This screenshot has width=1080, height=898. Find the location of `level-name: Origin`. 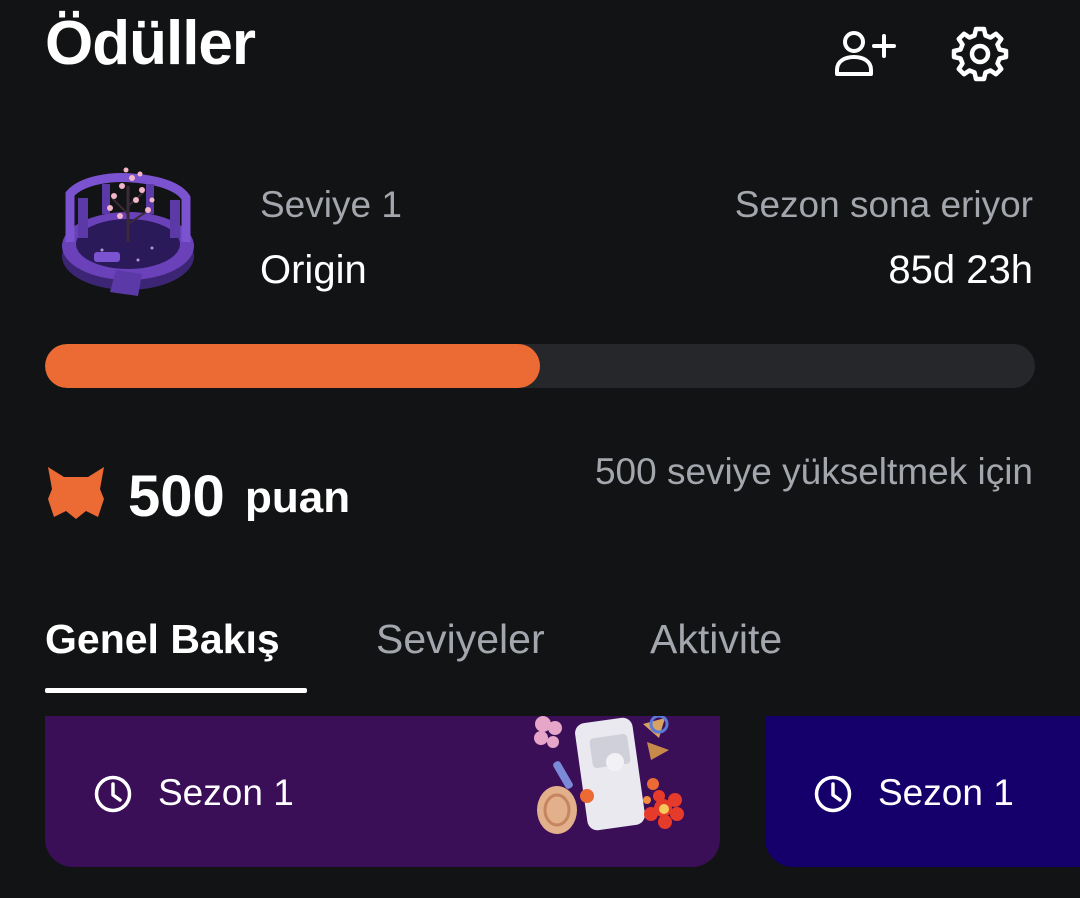

level-name: Origin is located at coordinates (313, 270).